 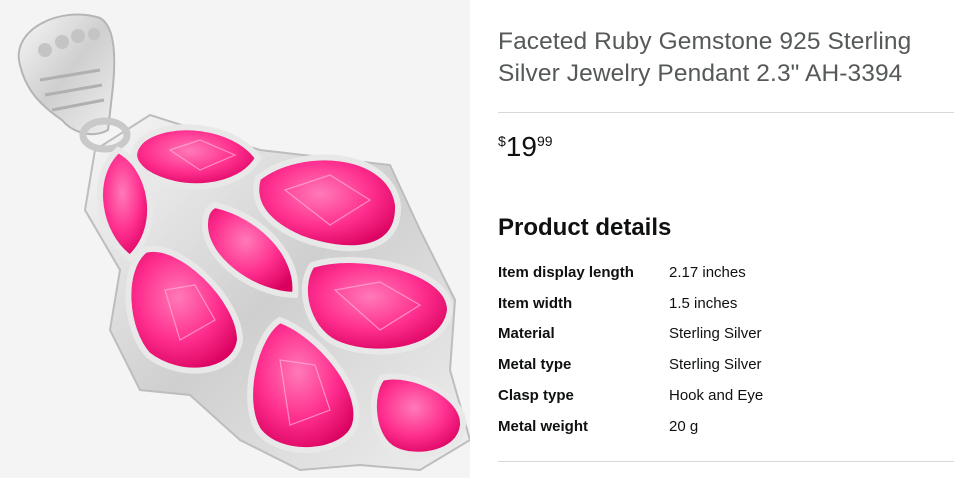 What do you see at coordinates (684, 426) in the screenshot?
I see `details-value: 20 g` at bounding box center [684, 426].